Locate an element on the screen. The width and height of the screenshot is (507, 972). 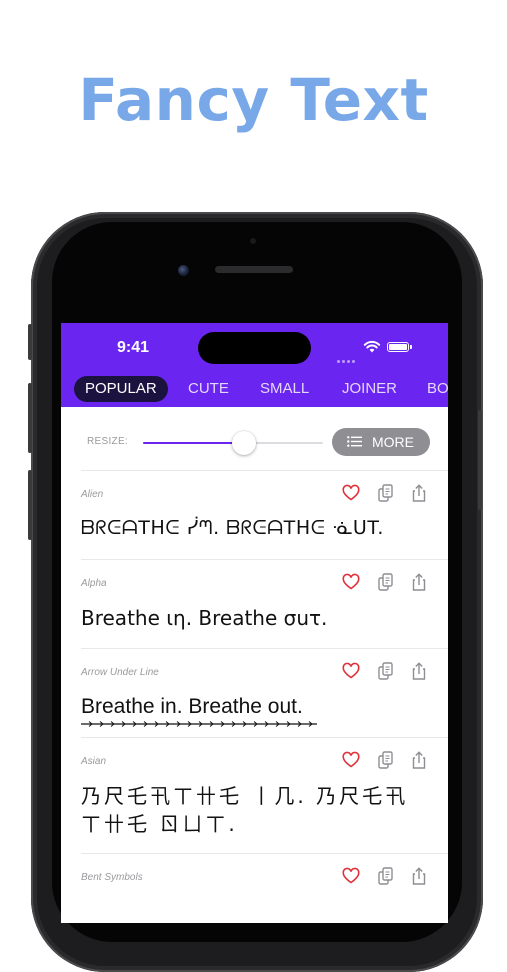
tab-small: SMALL is located at coordinates (284, 389).